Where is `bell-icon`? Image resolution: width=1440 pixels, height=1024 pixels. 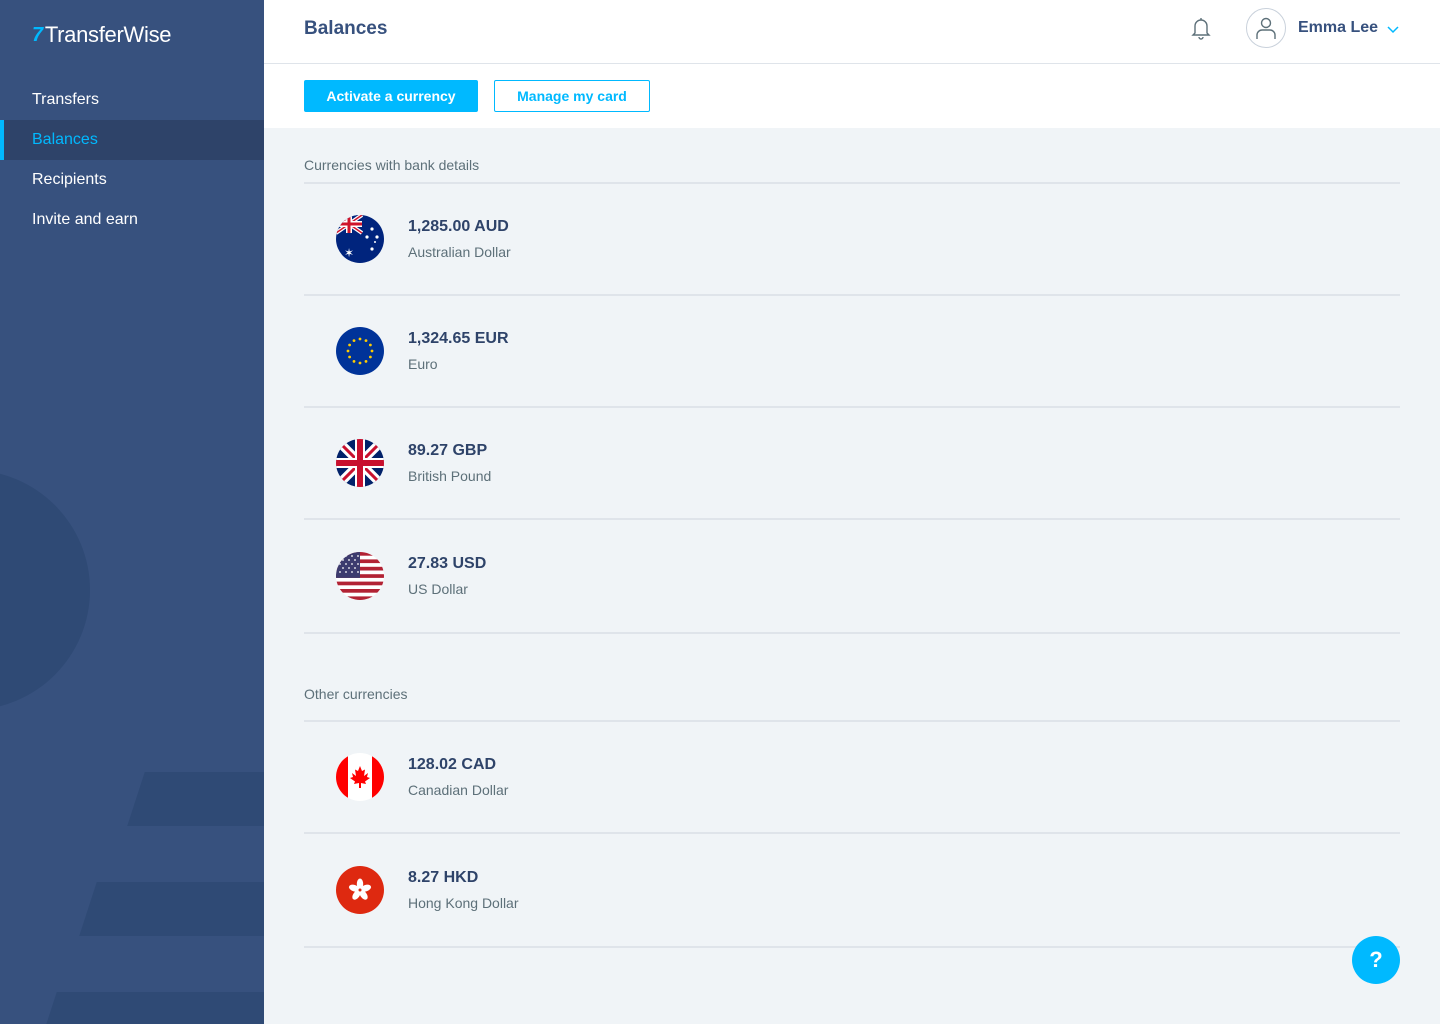 bell-icon is located at coordinates (1201, 28).